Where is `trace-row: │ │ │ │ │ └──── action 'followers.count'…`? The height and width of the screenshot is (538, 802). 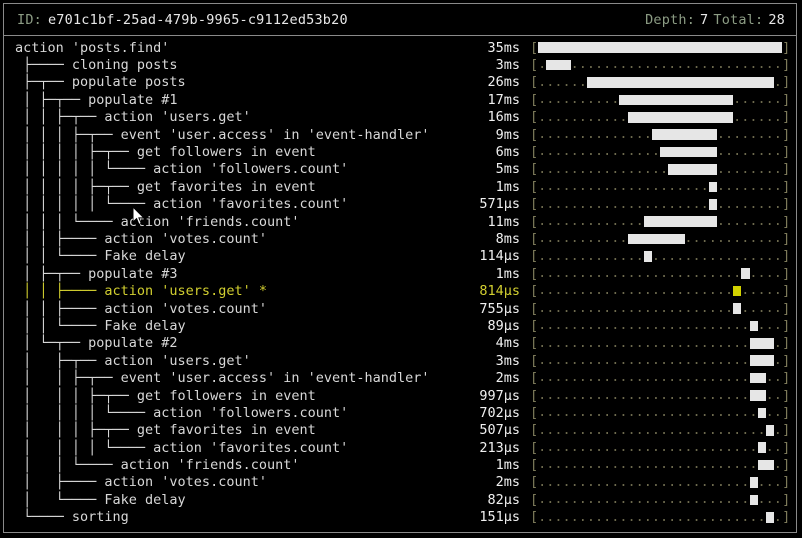
trace-row: │ │ │ │ │ └──── action 'followers.count'… is located at coordinates (400, 169).